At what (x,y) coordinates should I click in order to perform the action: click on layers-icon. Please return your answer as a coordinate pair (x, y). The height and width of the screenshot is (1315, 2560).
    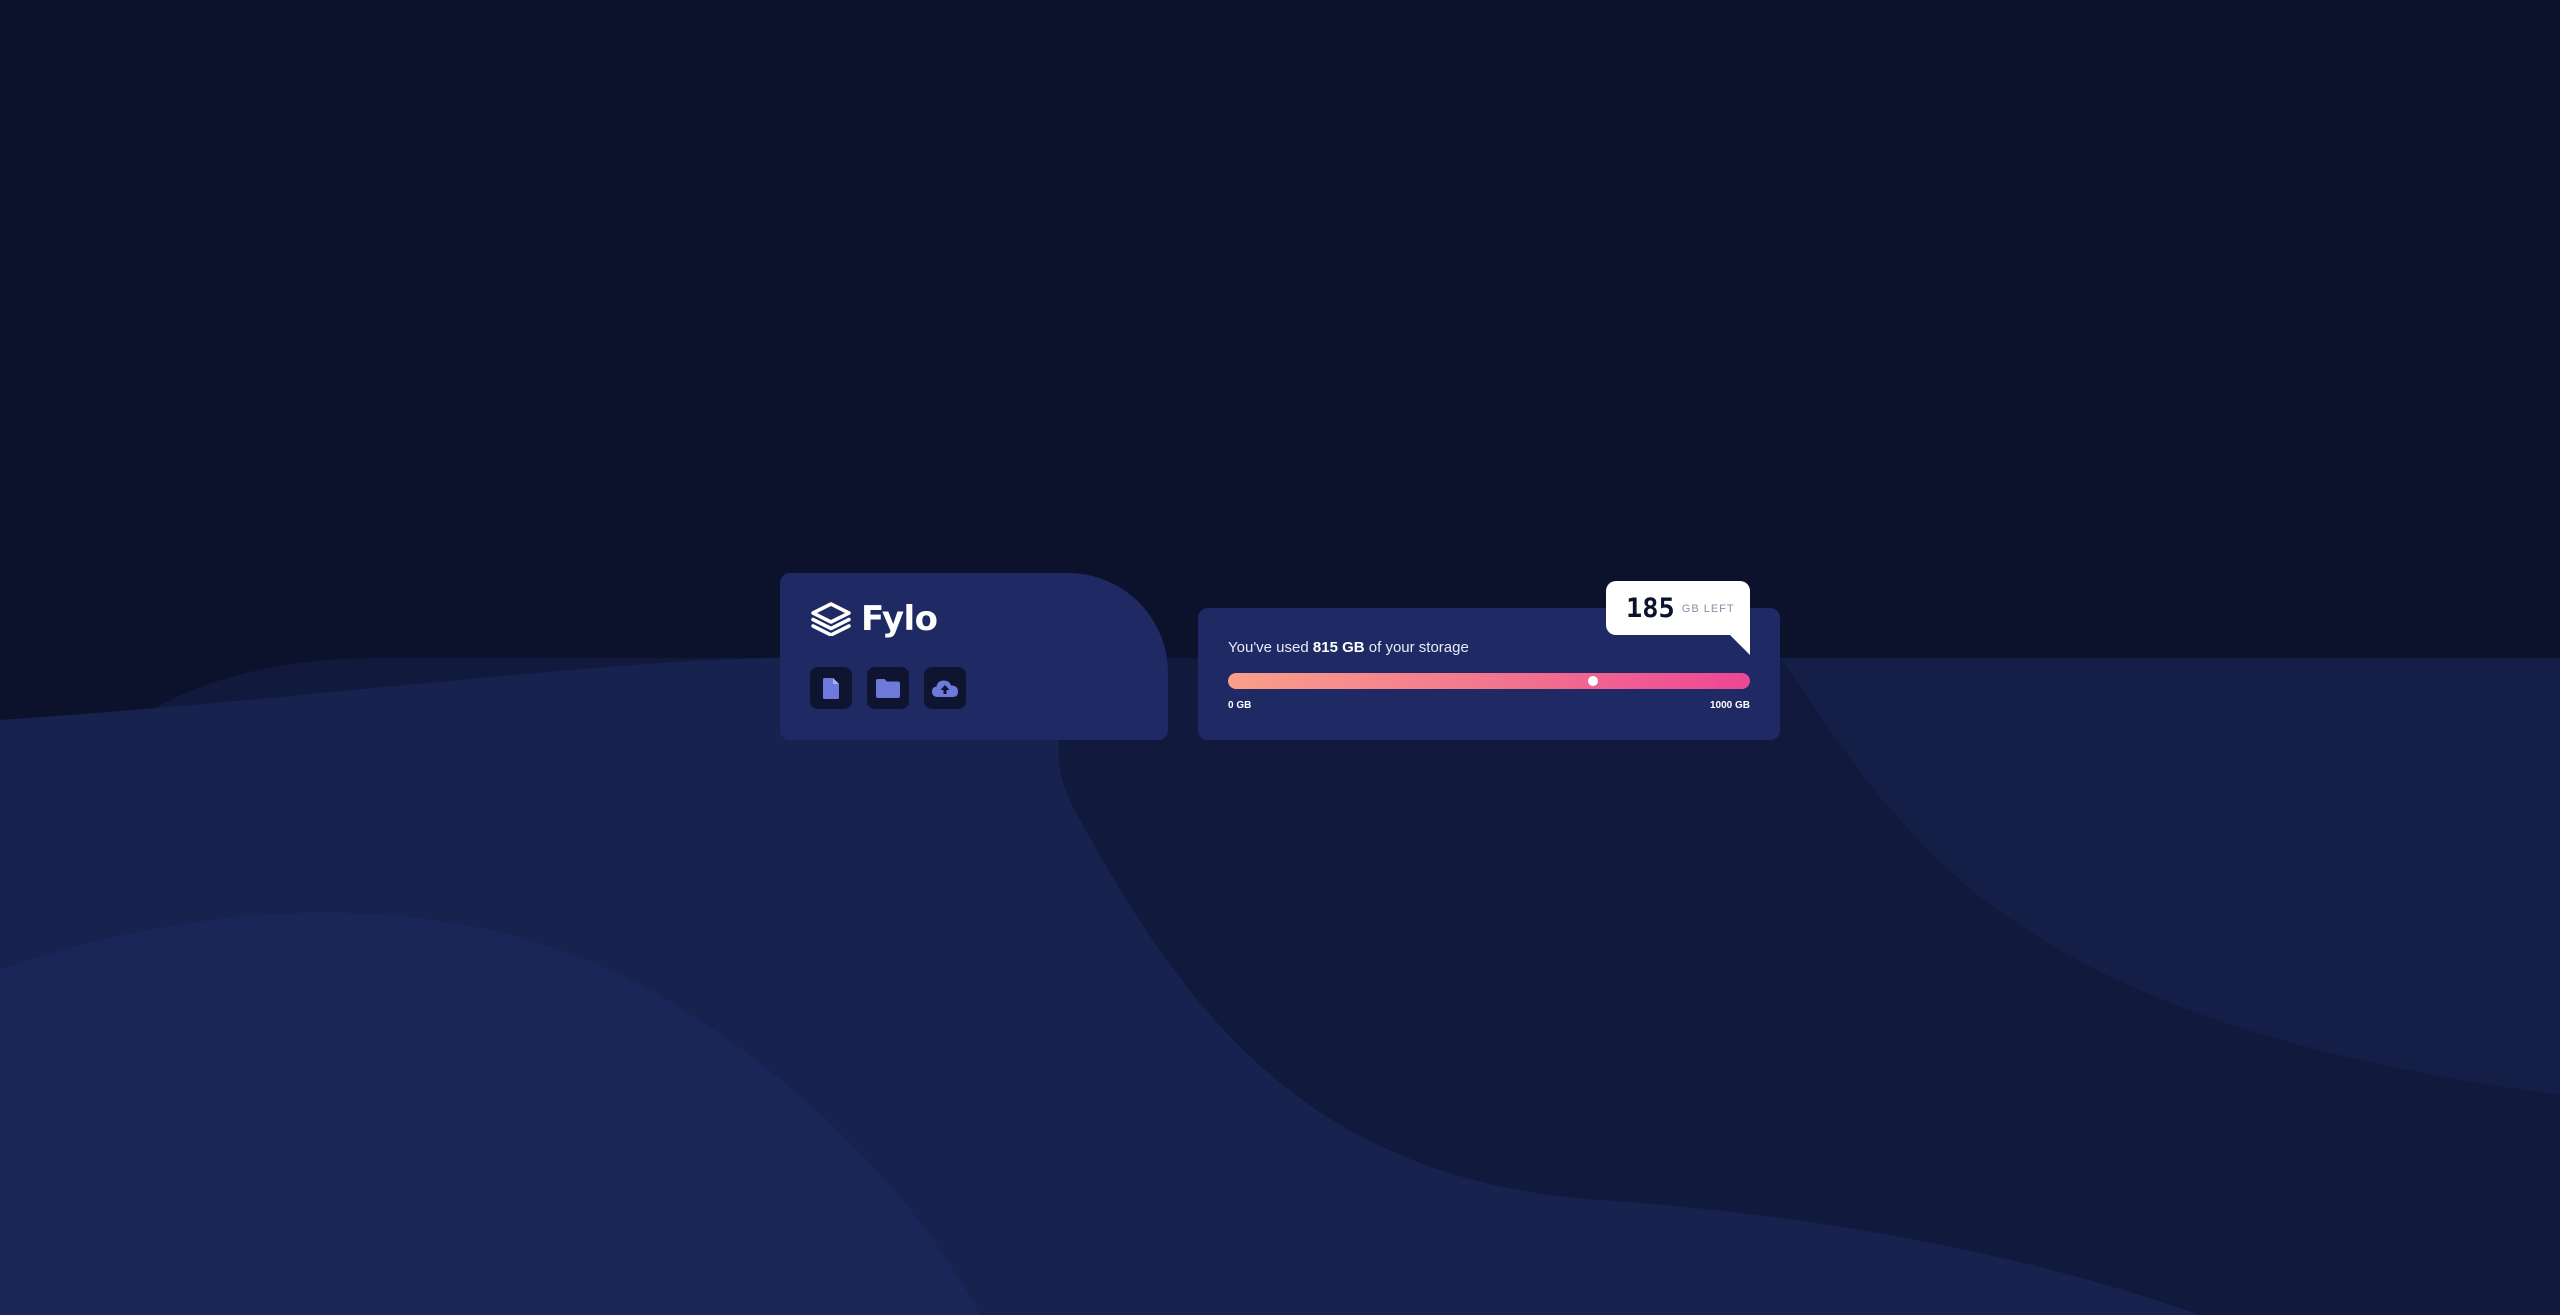
    Looking at the image, I should click on (831, 619).